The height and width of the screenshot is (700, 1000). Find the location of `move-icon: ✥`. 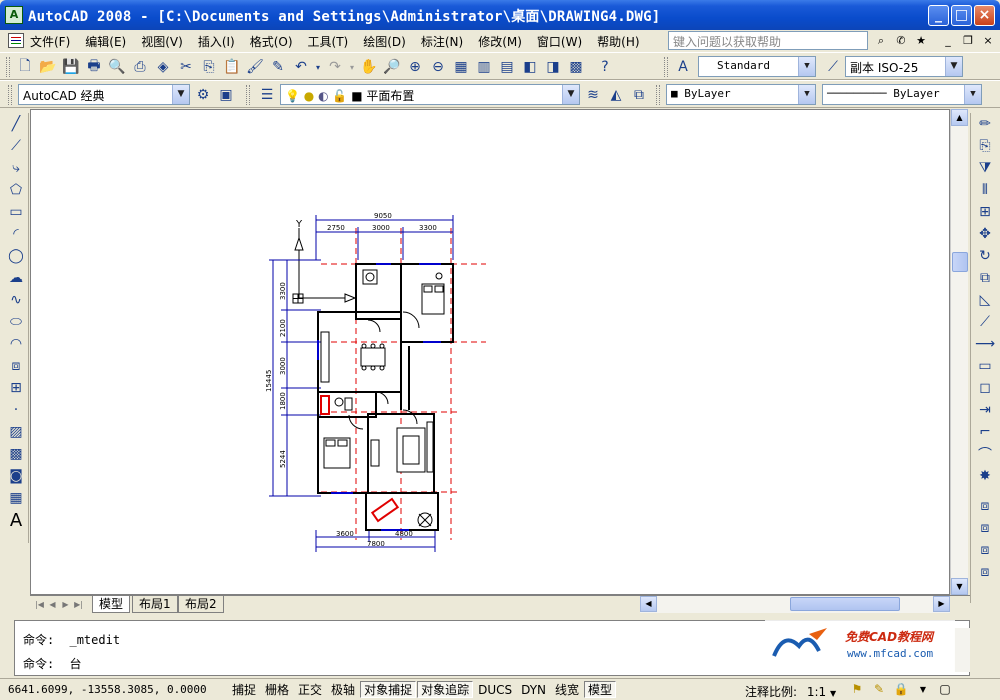

move-icon: ✥ is located at coordinates (985, 234).